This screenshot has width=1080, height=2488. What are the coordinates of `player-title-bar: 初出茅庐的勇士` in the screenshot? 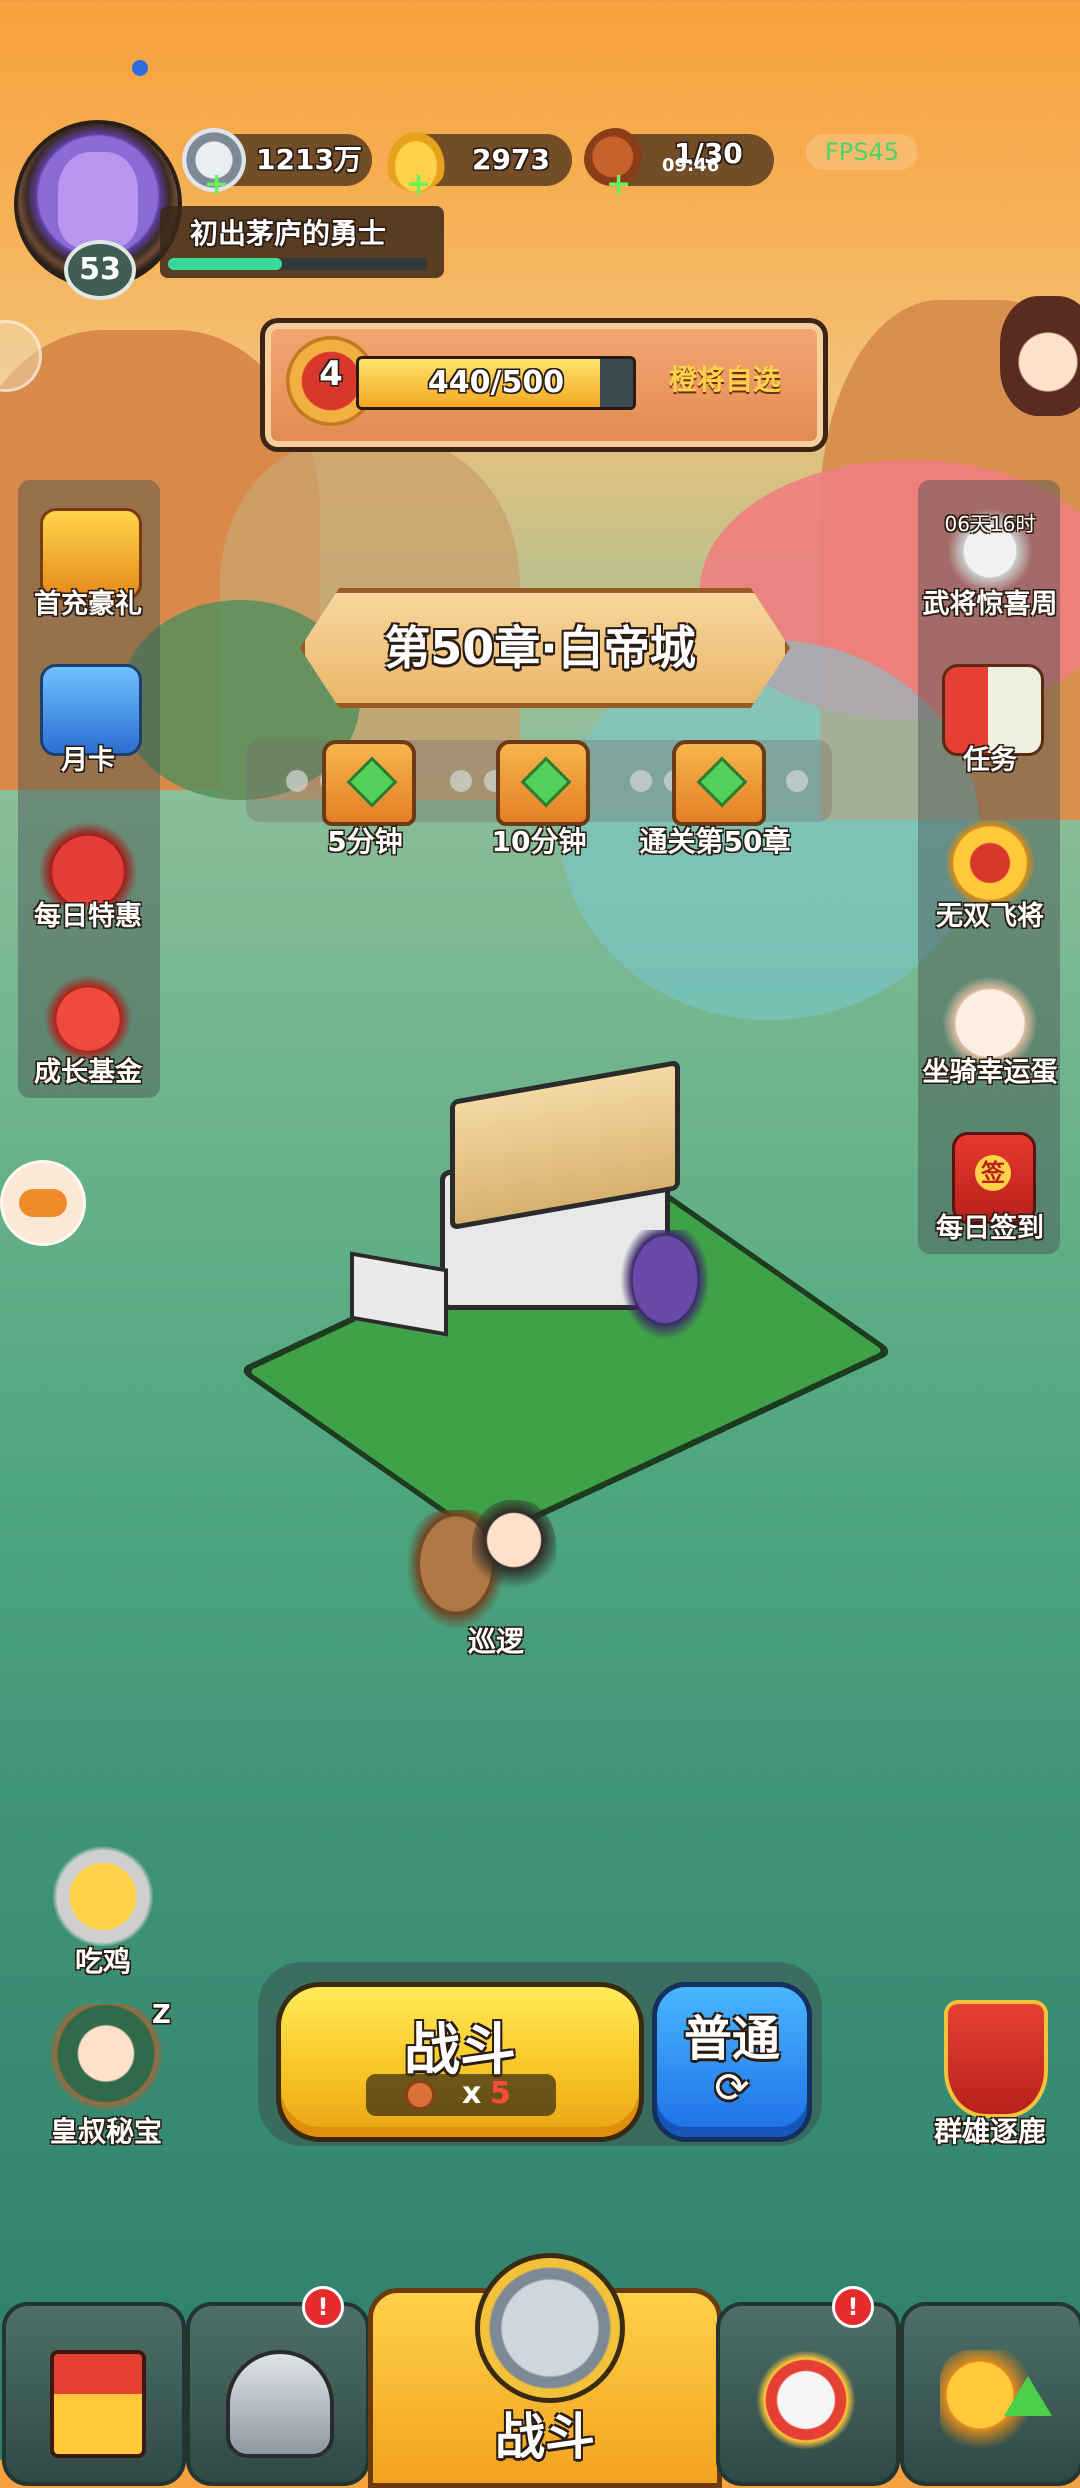 It's located at (302, 242).